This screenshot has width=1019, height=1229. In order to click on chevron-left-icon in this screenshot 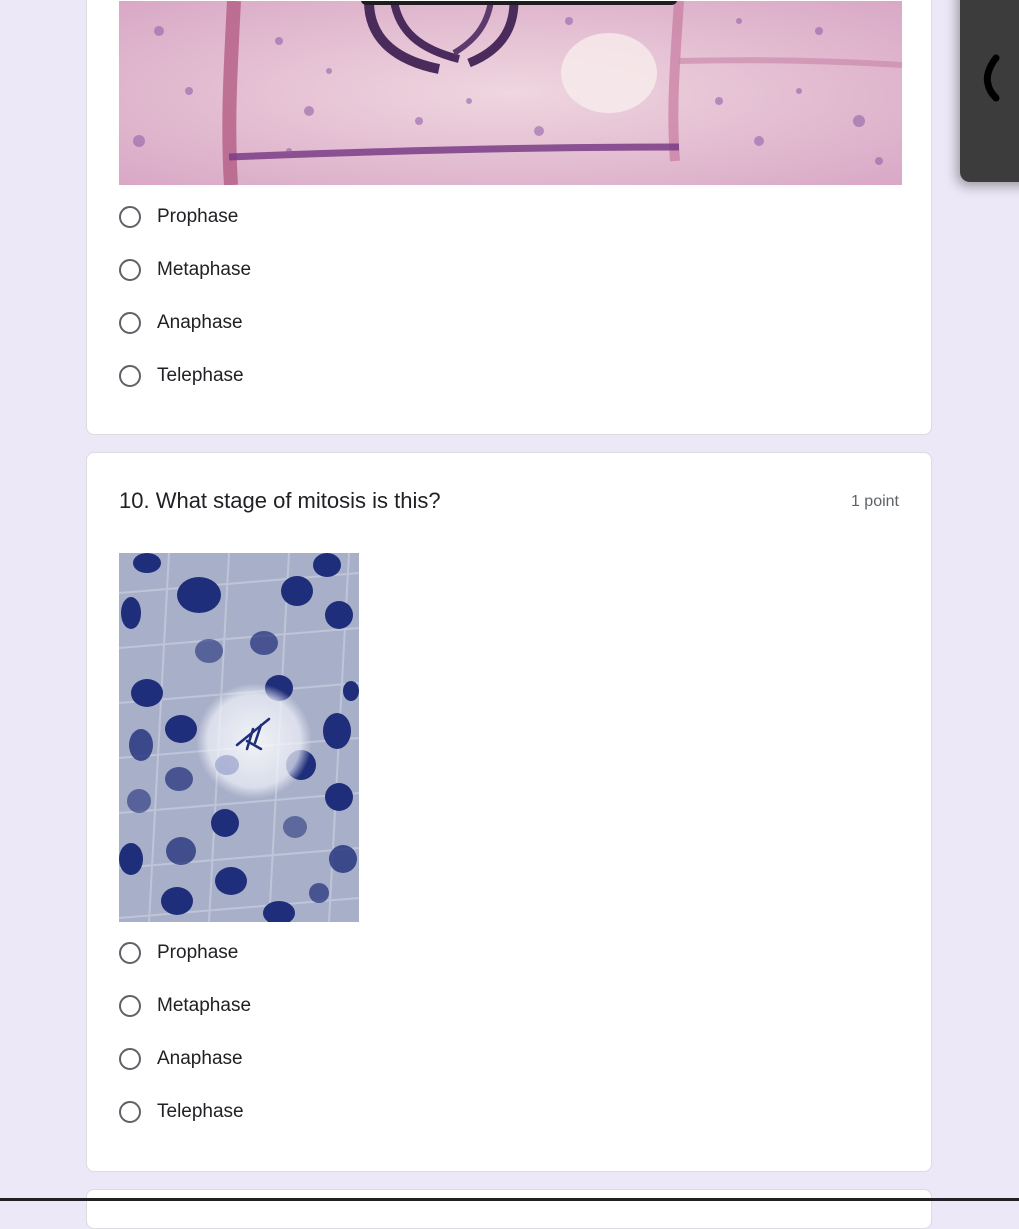, I will do `click(992, 80)`.